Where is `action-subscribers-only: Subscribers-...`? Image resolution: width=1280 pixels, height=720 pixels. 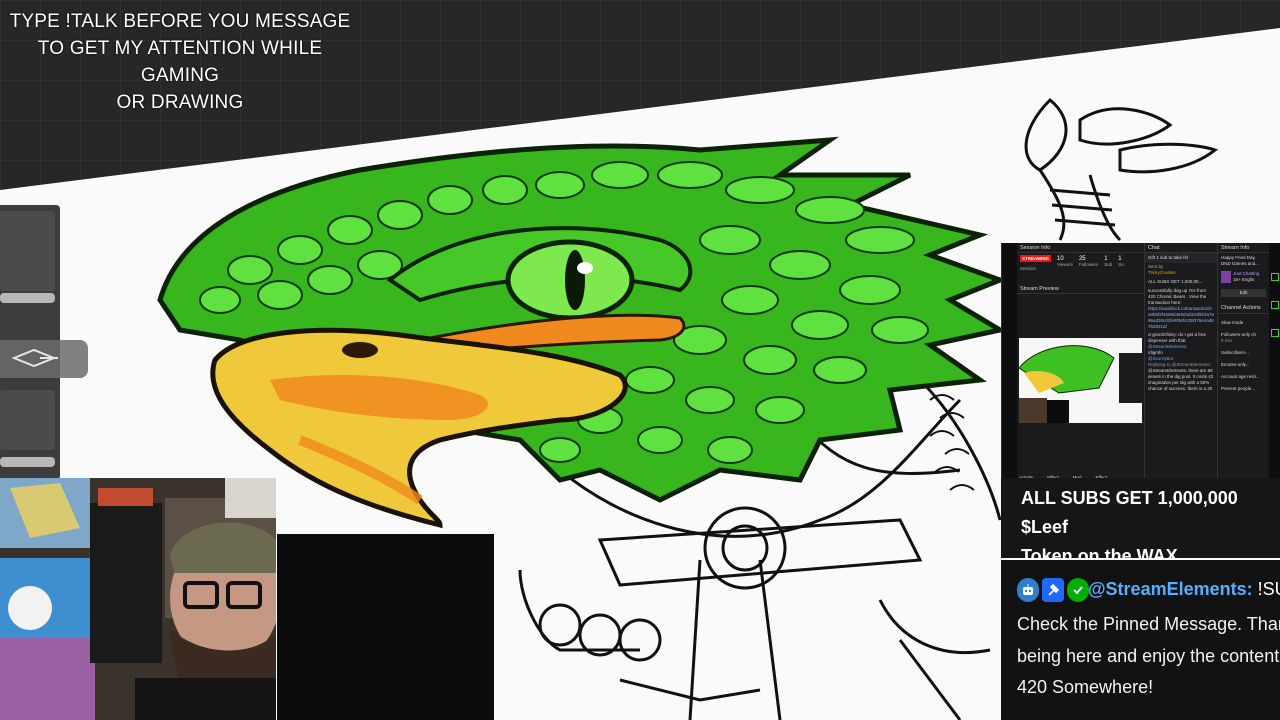 action-subscribers-only: Subscribers-... is located at coordinates (1243, 350).